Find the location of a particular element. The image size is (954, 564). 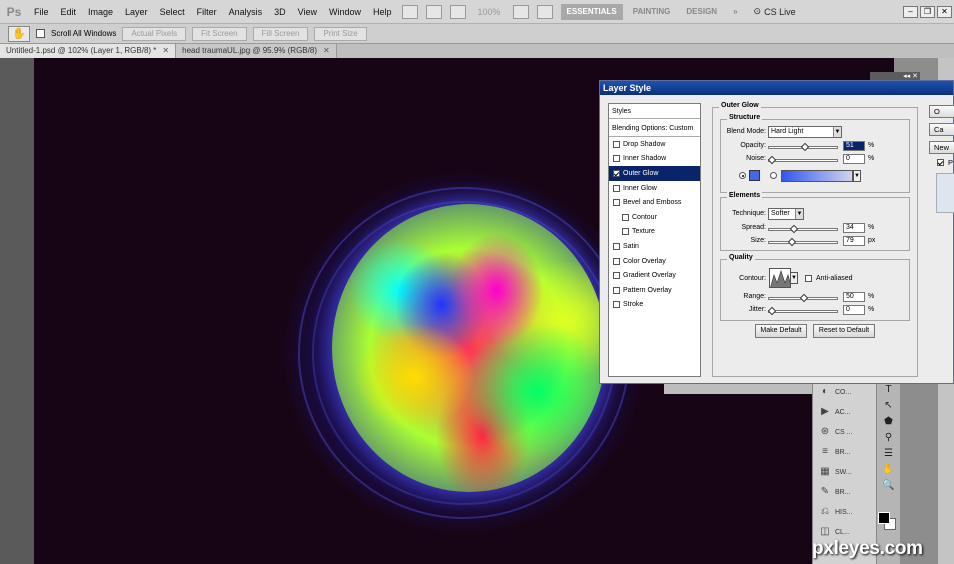

fill-screen-button: Fill Screen is located at coordinates (280, 33).